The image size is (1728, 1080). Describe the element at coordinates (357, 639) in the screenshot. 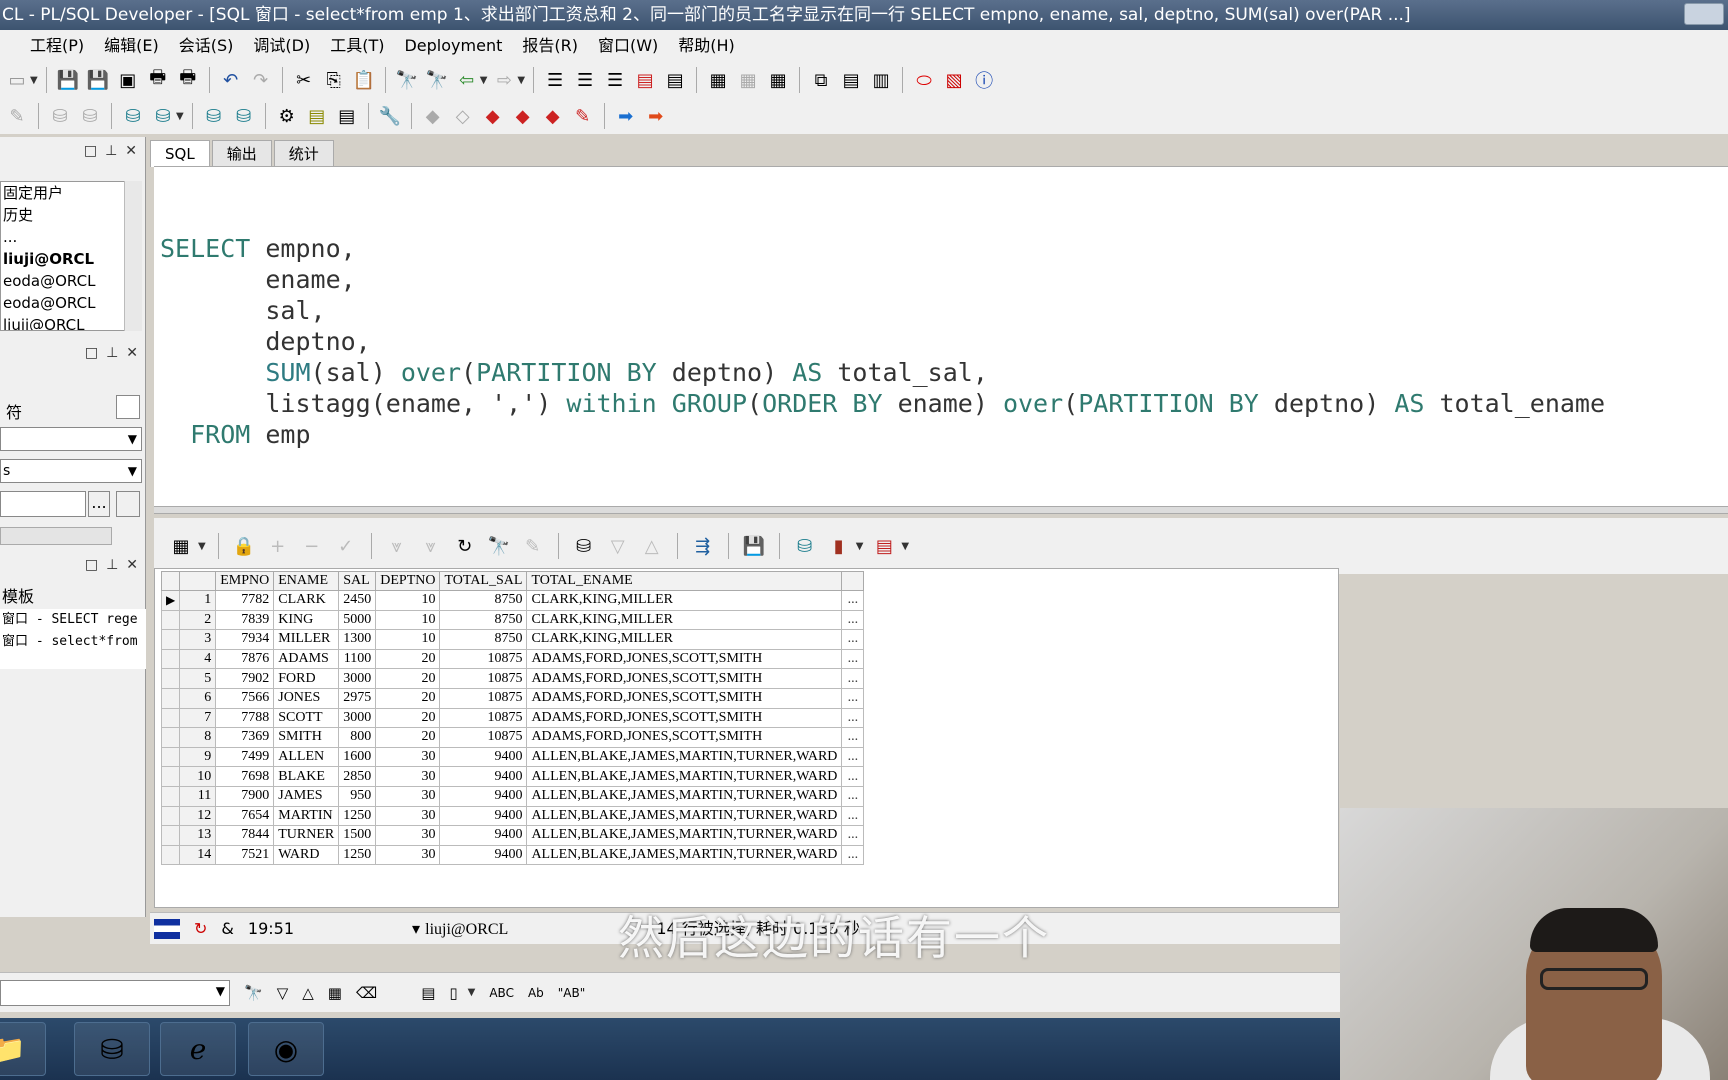

I see `table-cell: 1300` at that location.